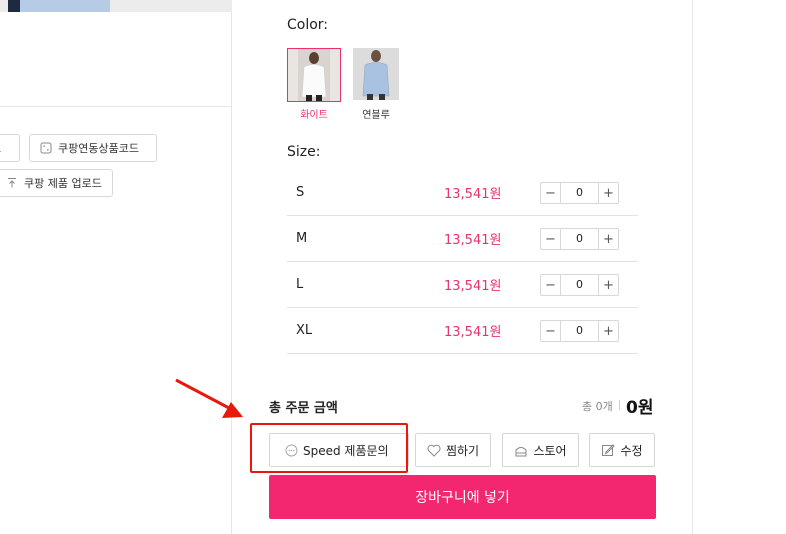 Image resolution: width=786 pixels, height=534 pixels. What do you see at coordinates (10, 148) in the screenshot?
I see `link-button: 크` at bounding box center [10, 148].